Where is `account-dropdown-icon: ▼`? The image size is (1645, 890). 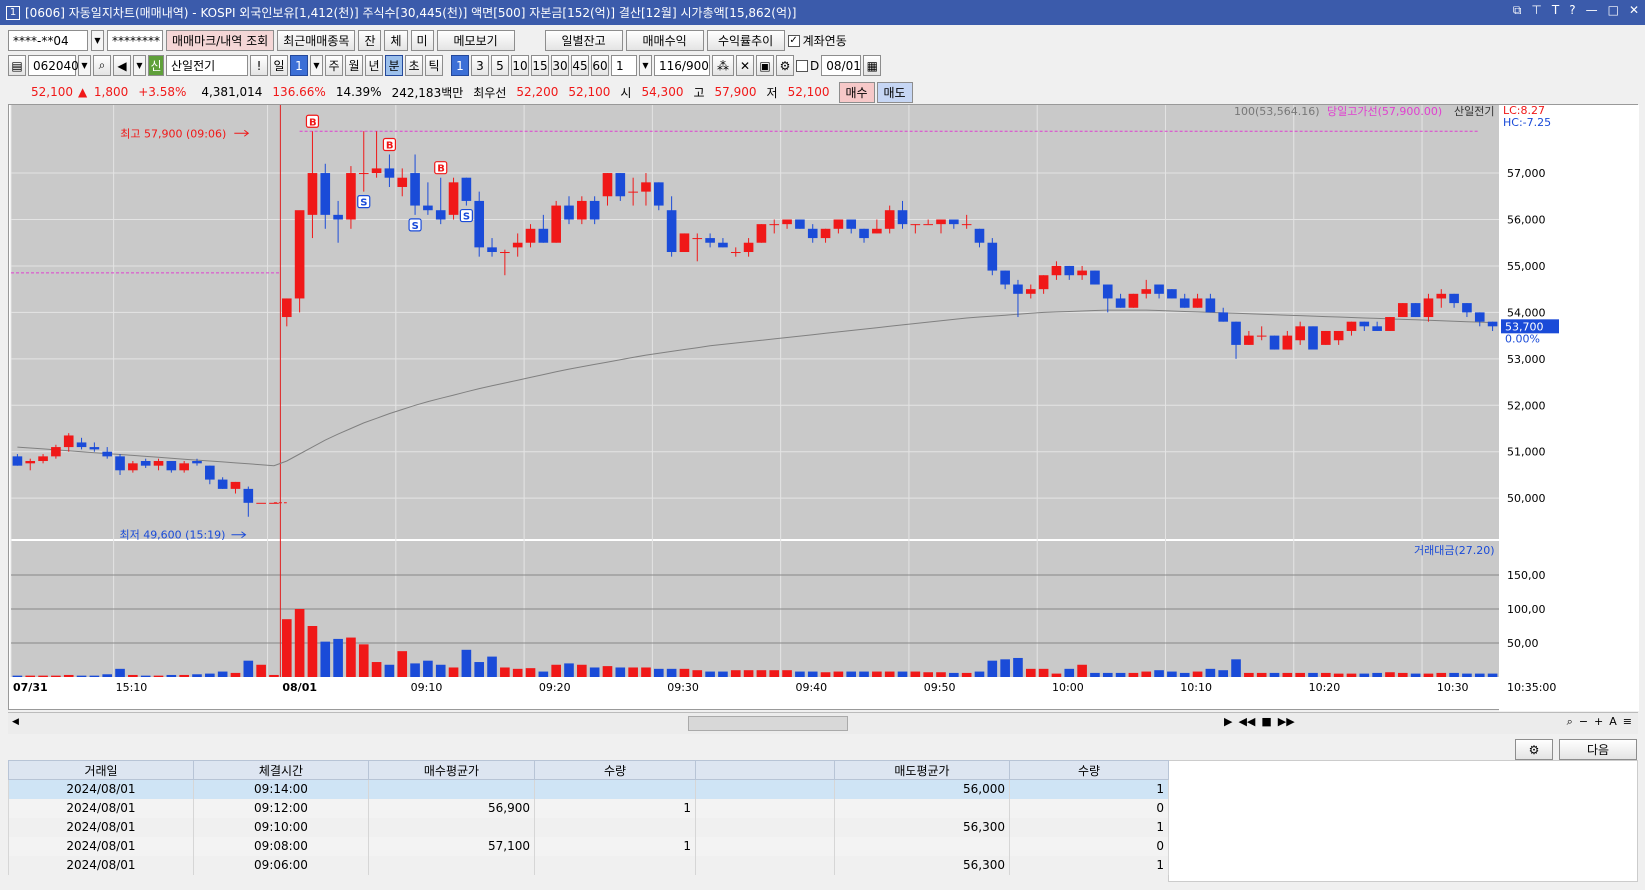
account-dropdown-icon: ▼ is located at coordinates (97, 40).